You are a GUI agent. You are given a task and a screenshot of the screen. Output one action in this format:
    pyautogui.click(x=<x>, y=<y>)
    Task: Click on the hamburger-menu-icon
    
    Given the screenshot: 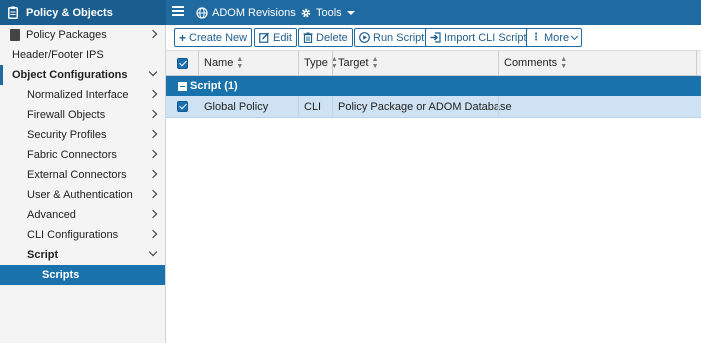 What is the action you would take?
    pyautogui.click(x=178, y=12)
    